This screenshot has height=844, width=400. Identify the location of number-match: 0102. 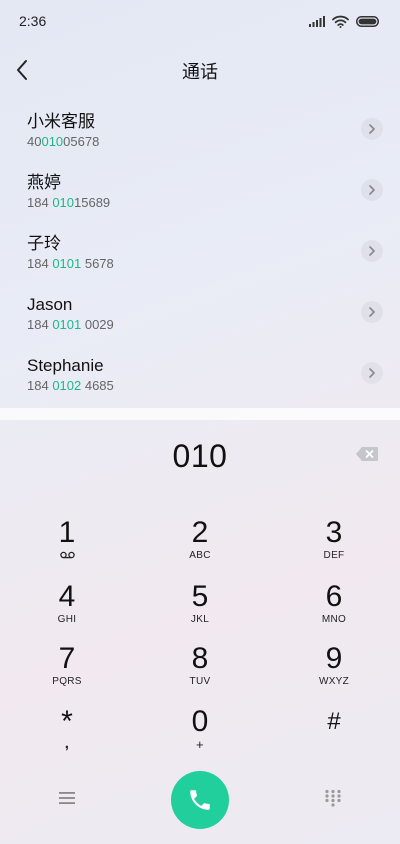
(67, 385).